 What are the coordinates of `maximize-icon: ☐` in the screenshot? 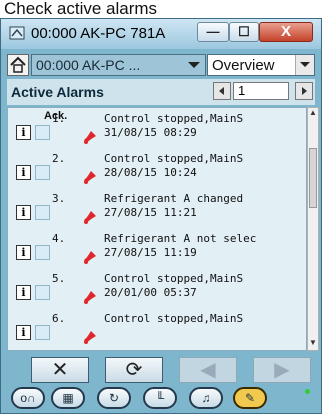 It's located at (244, 31).